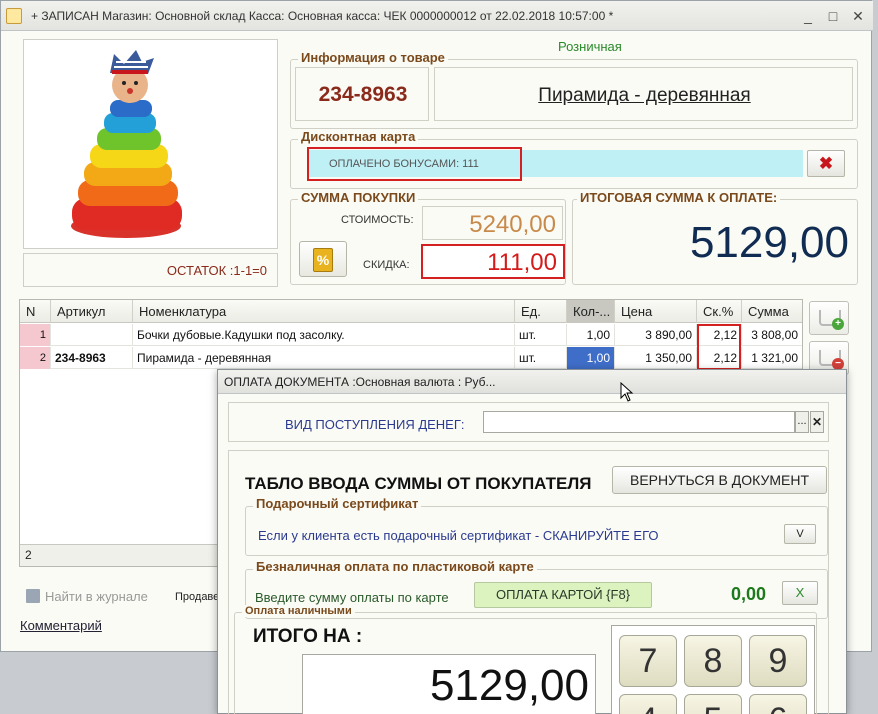 The image size is (878, 714). I want to click on money-type-clear-button: ✕, so click(817, 422).